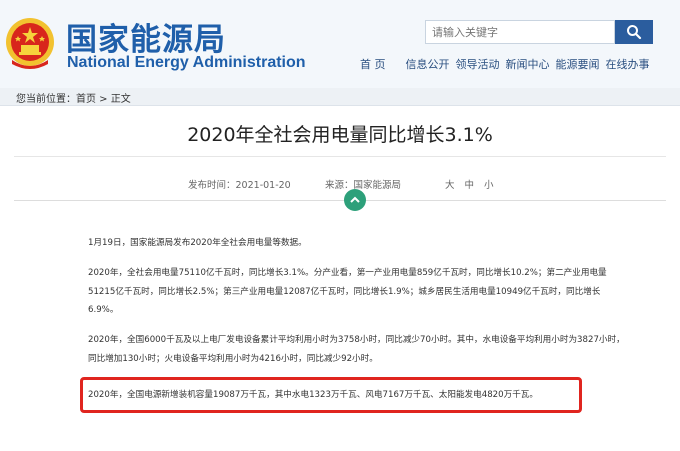  I want to click on qr-share-button, so click(355, 200).